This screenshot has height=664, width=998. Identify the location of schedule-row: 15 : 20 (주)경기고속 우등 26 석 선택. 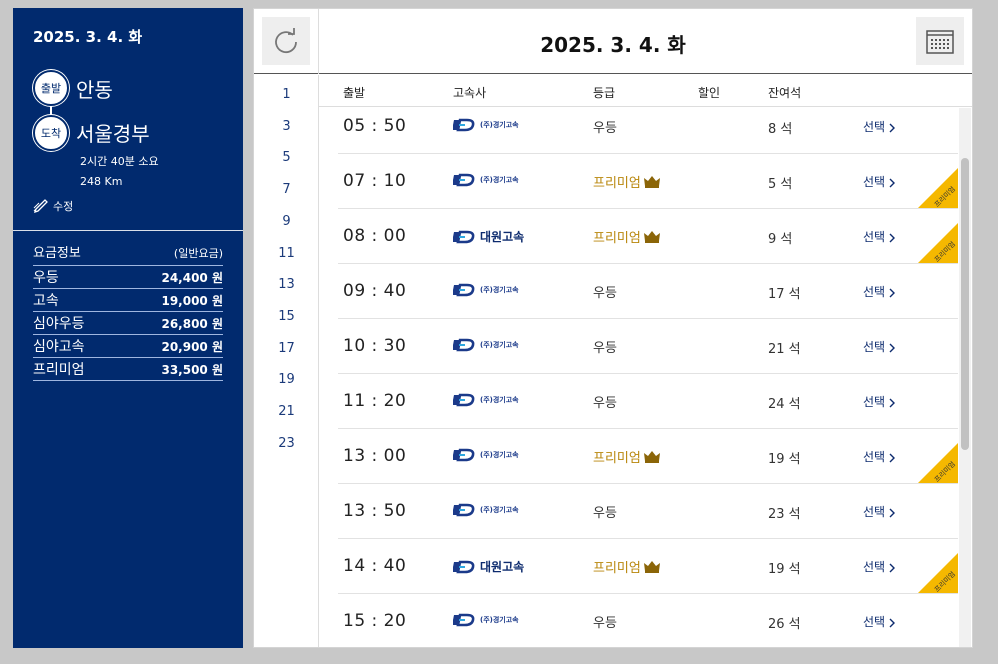
(648, 620).